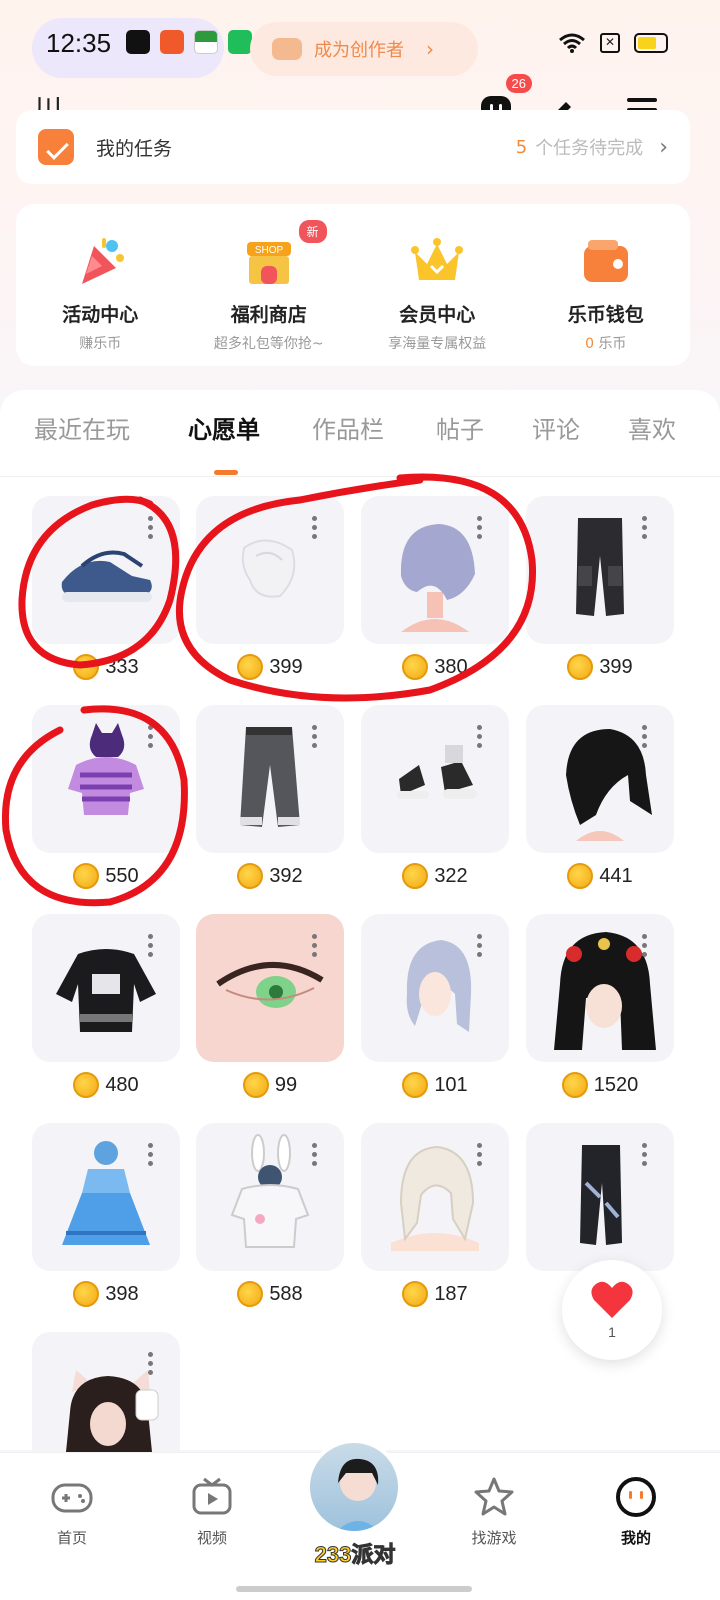 The image size is (720, 1600). What do you see at coordinates (72, 1511) in the screenshot?
I see `nav-home: 首页` at bounding box center [72, 1511].